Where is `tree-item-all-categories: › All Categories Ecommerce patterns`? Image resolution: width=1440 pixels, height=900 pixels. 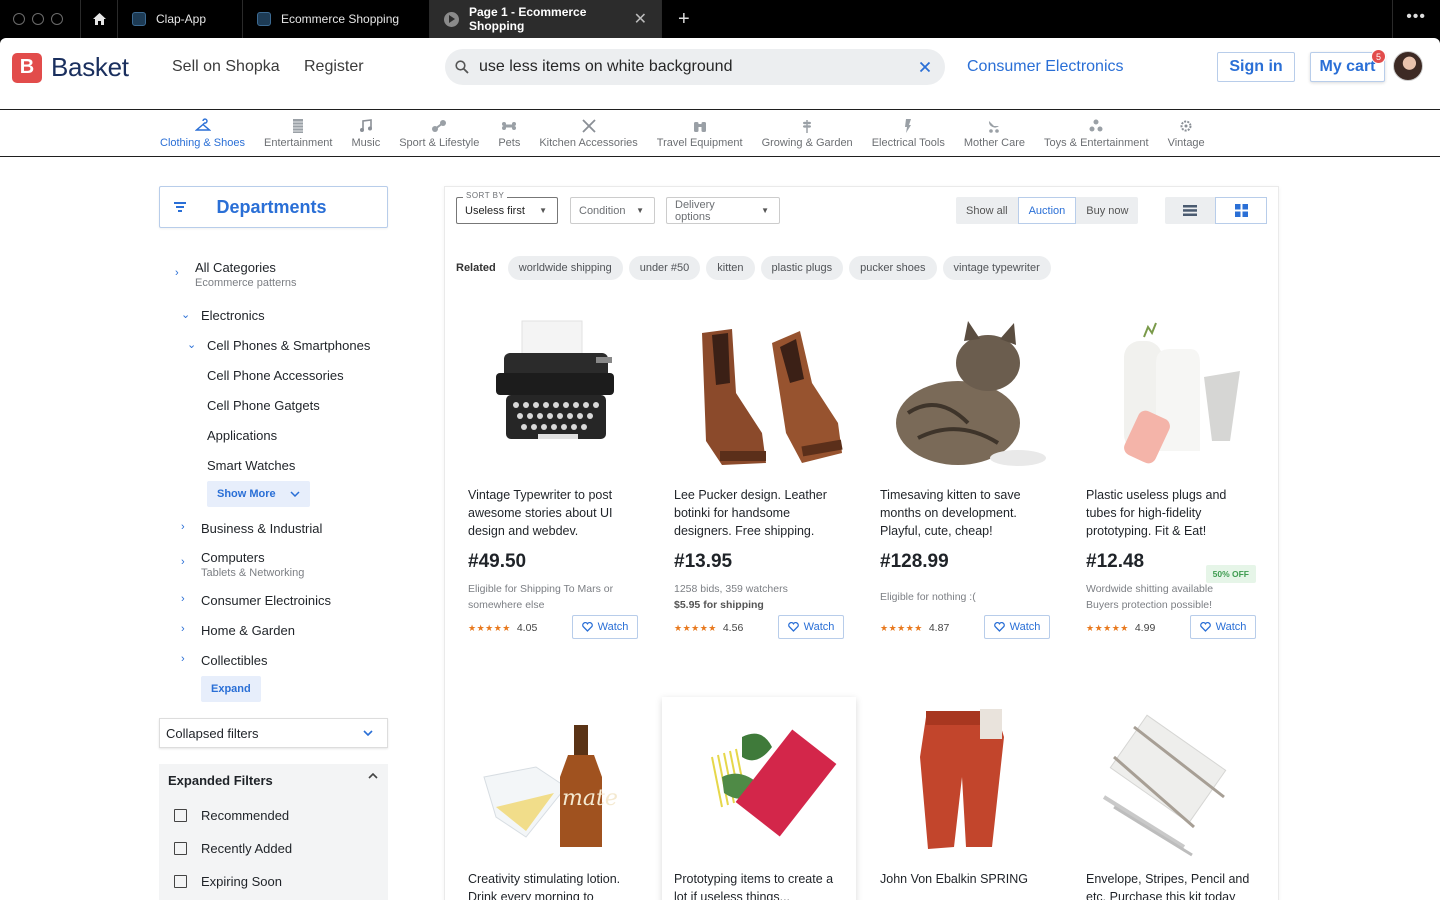 tree-item-all-categories: › All Categories Ecommerce patterns is located at coordinates (281, 274).